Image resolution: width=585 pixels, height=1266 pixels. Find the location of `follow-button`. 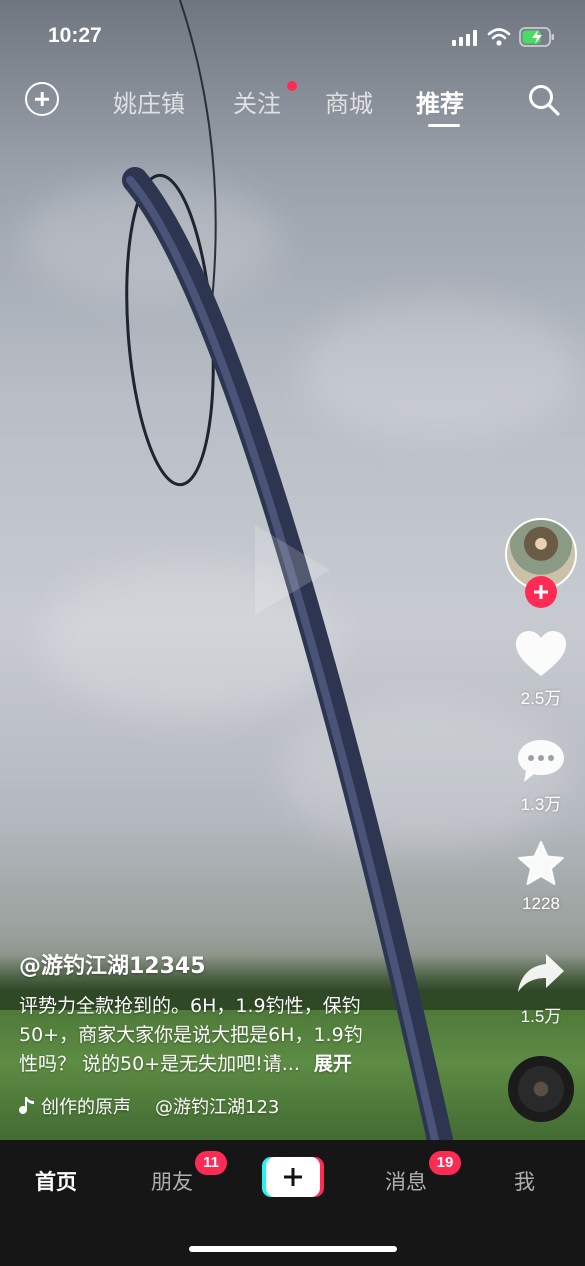

follow-button is located at coordinates (541, 592).